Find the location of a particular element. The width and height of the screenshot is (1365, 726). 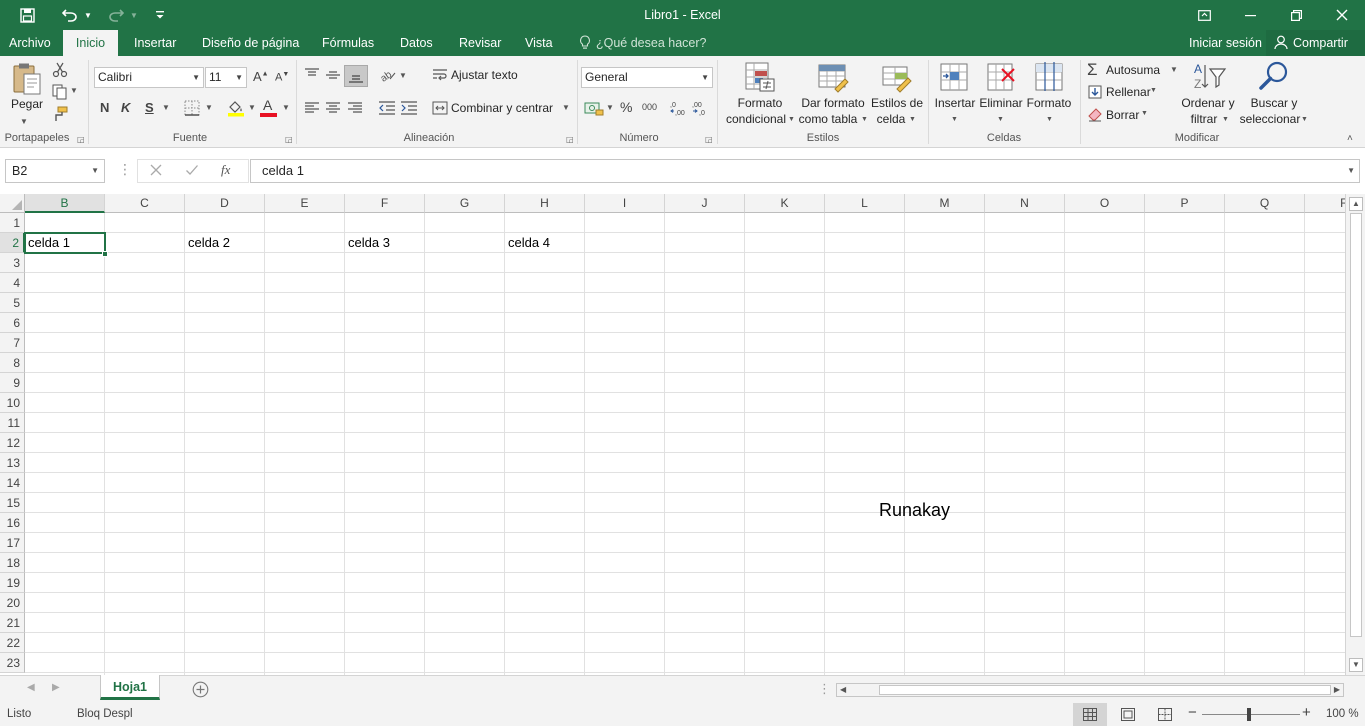

row-header-23: 23 is located at coordinates (12, 663).